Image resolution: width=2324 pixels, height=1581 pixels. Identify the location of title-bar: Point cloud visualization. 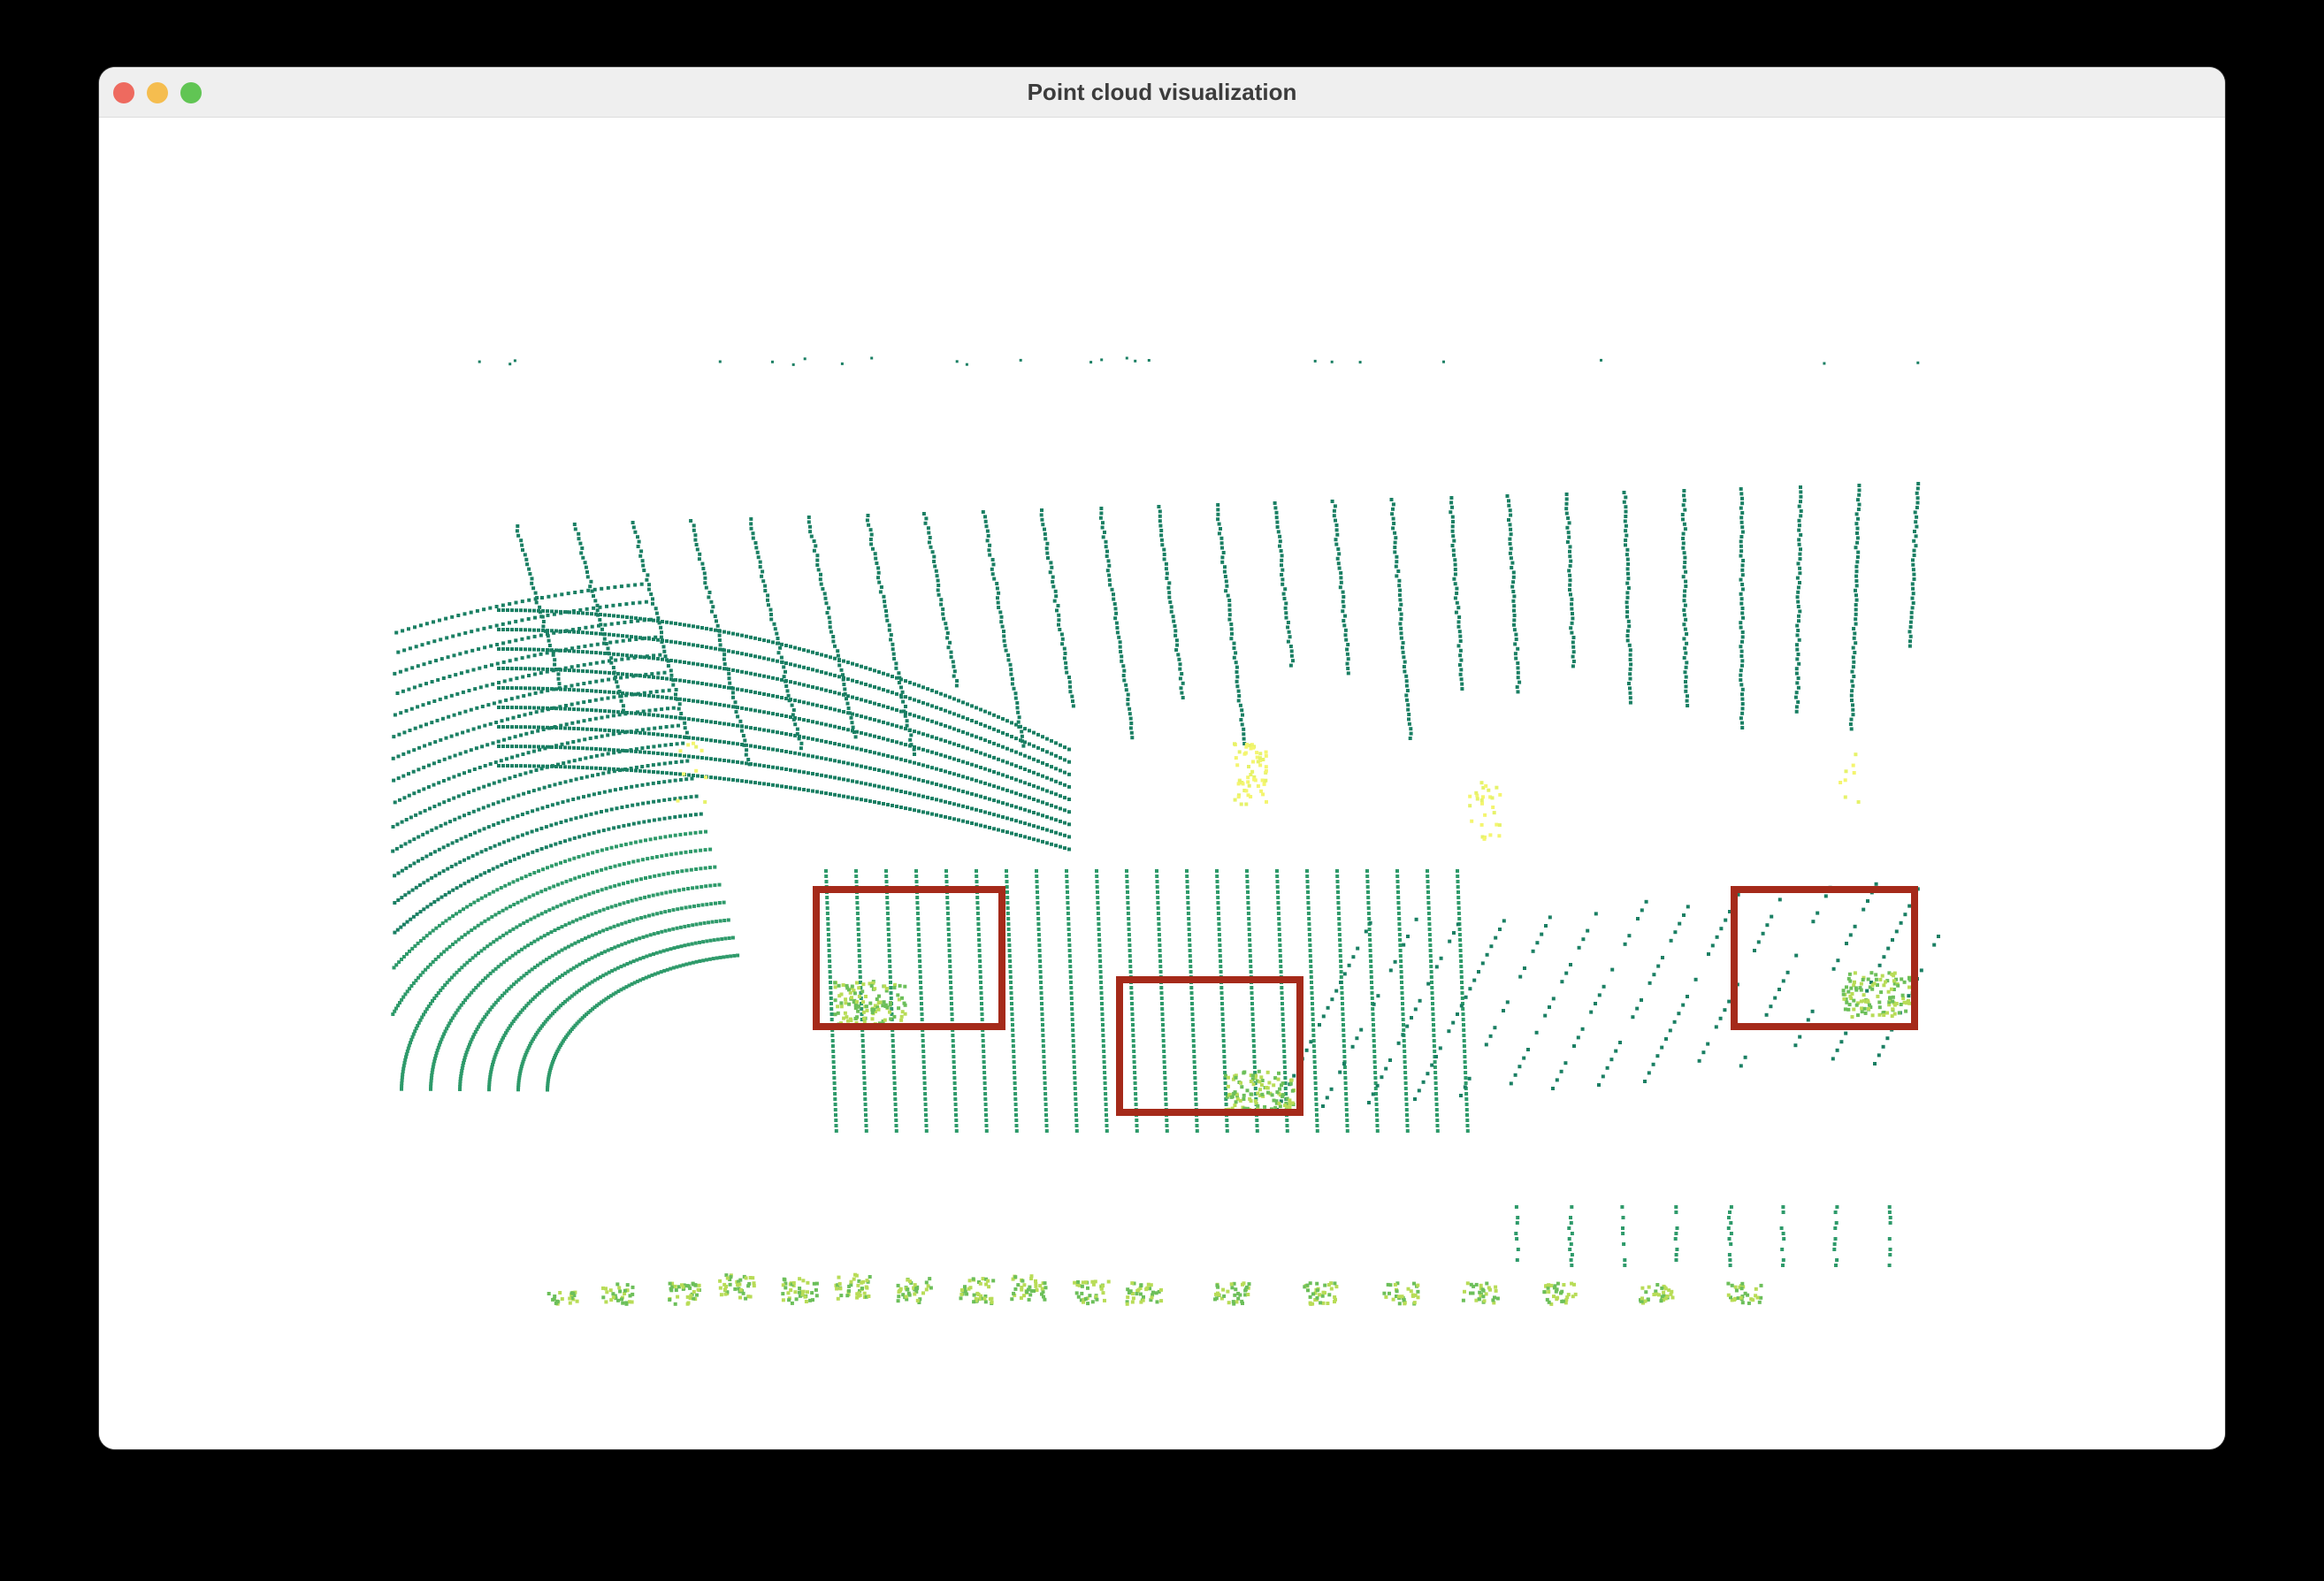
(1162, 92).